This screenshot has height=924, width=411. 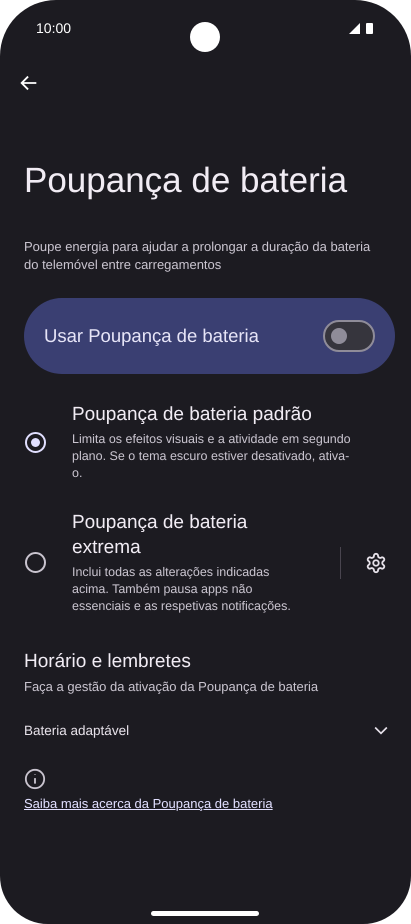 I want to click on option-description: Limita os efeitos visuais e a atividade em segundo plano. Se o tema escuro estiver desativado, ativa-o., so click(x=212, y=456).